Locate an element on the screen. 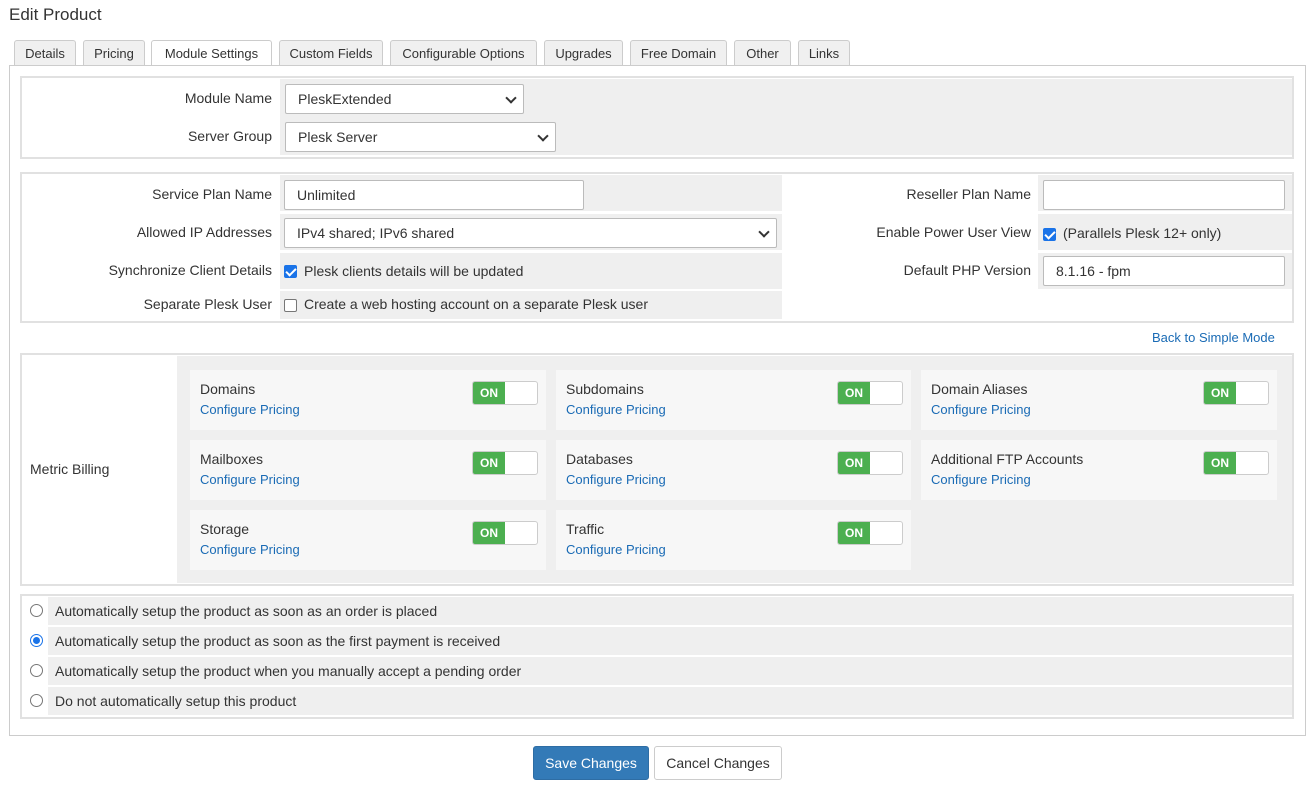 The height and width of the screenshot is (788, 1315). sync-client-text: Plesk clients details will be updated is located at coordinates (414, 271).